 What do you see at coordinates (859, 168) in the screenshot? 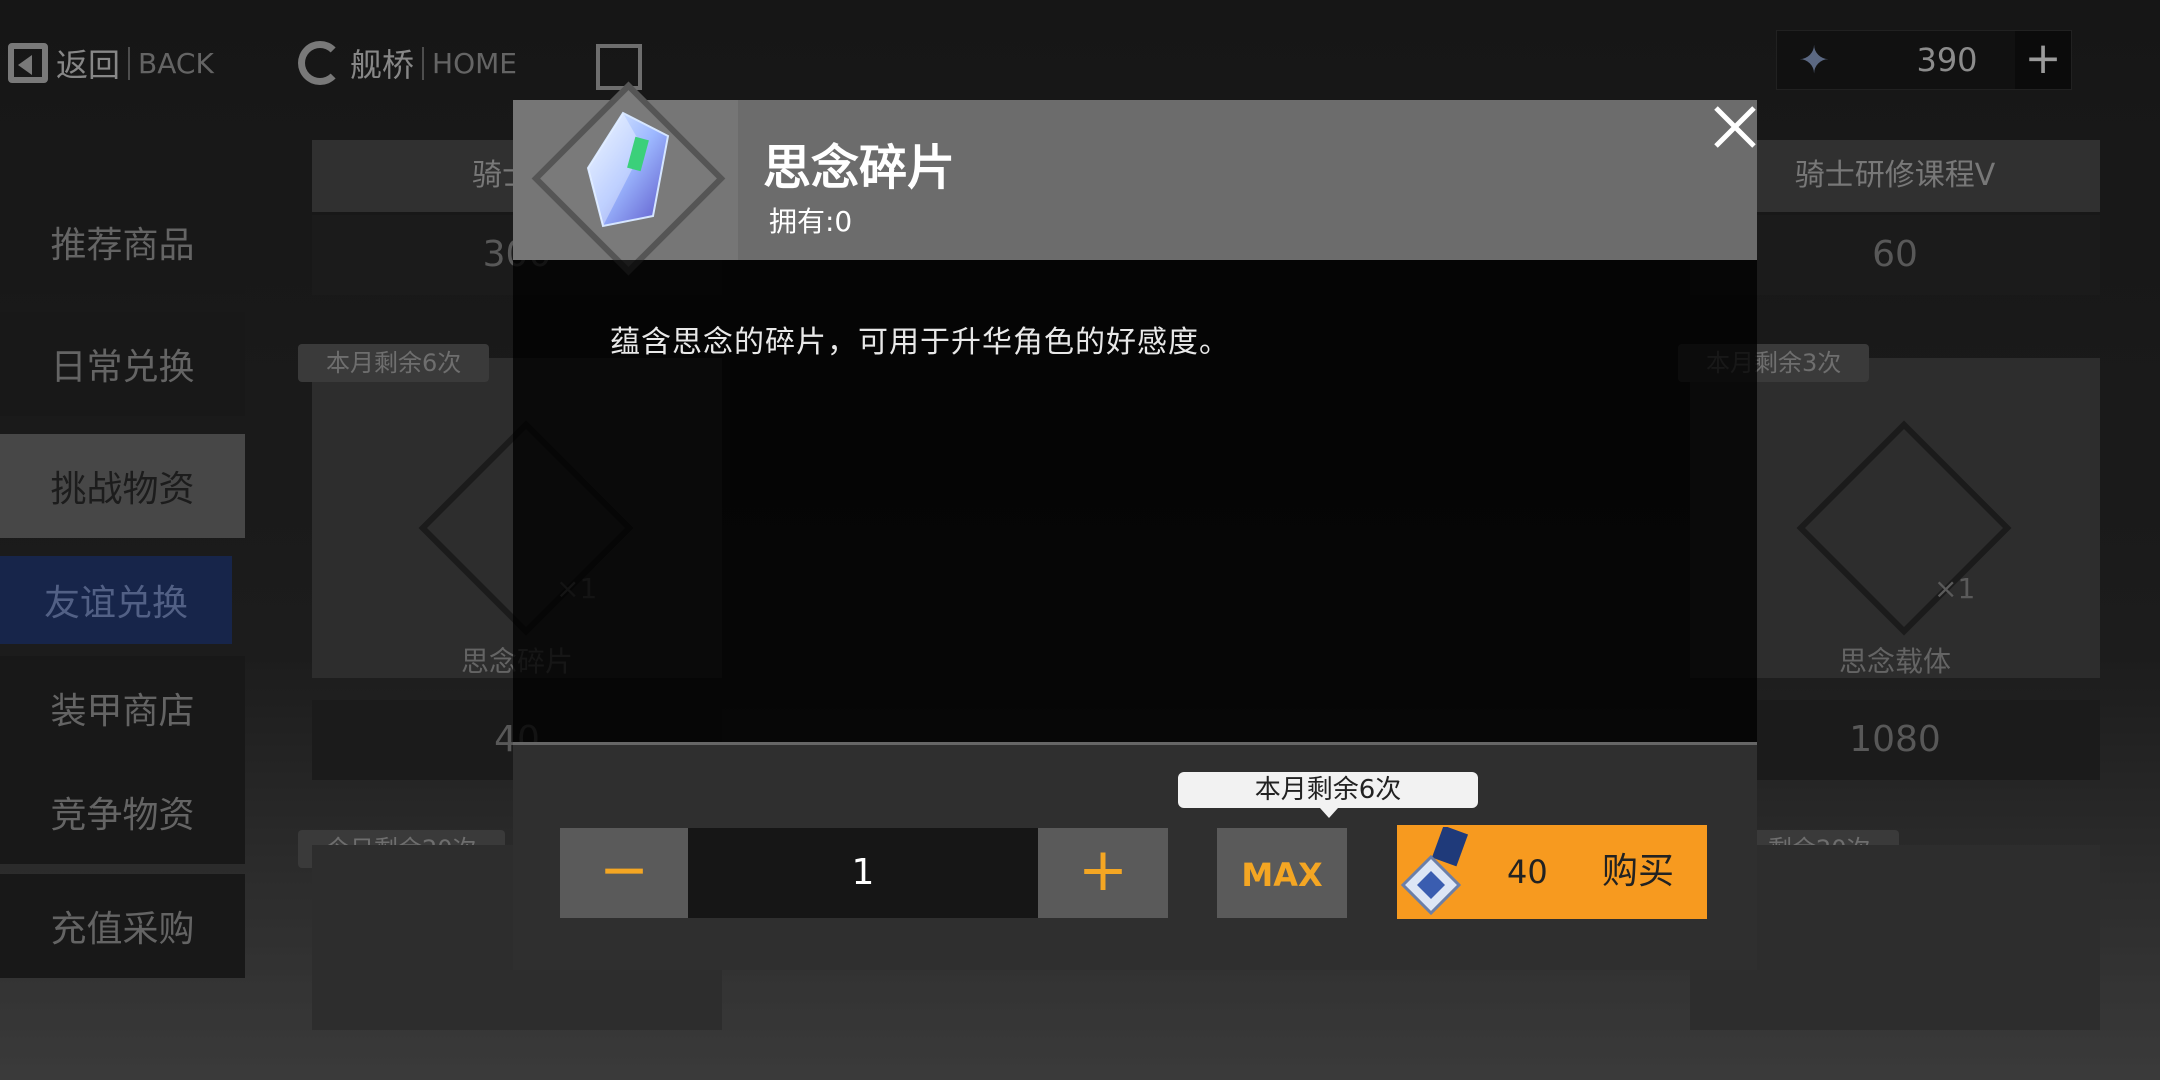
I see `dialog-title: 思念碎片` at bounding box center [859, 168].